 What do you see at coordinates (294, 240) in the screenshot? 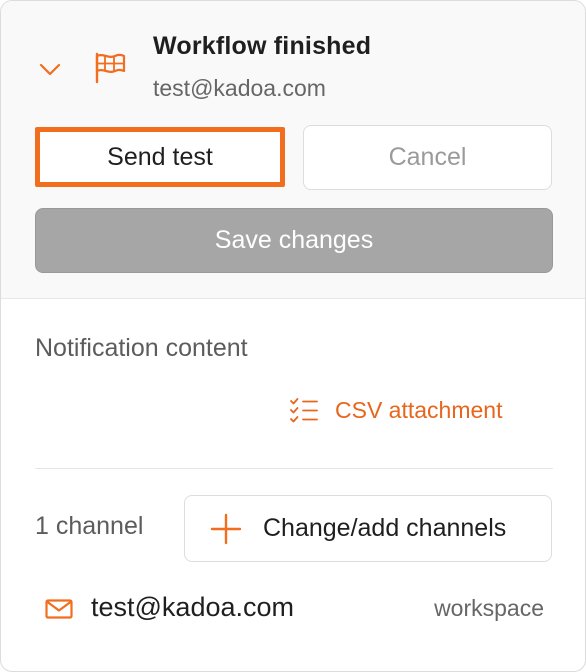
I see `save-changes-button: Save changes` at bounding box center [294, 240].